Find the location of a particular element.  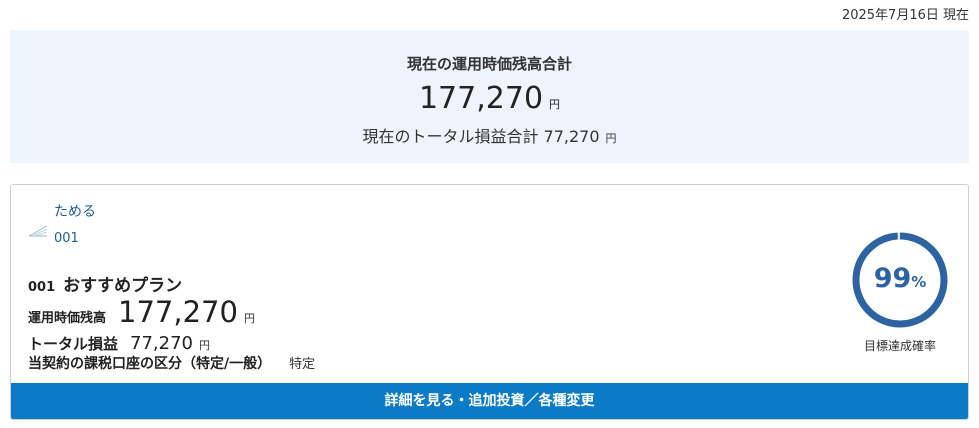

goal-probability-unit: % is located at coordinates (919, 282).